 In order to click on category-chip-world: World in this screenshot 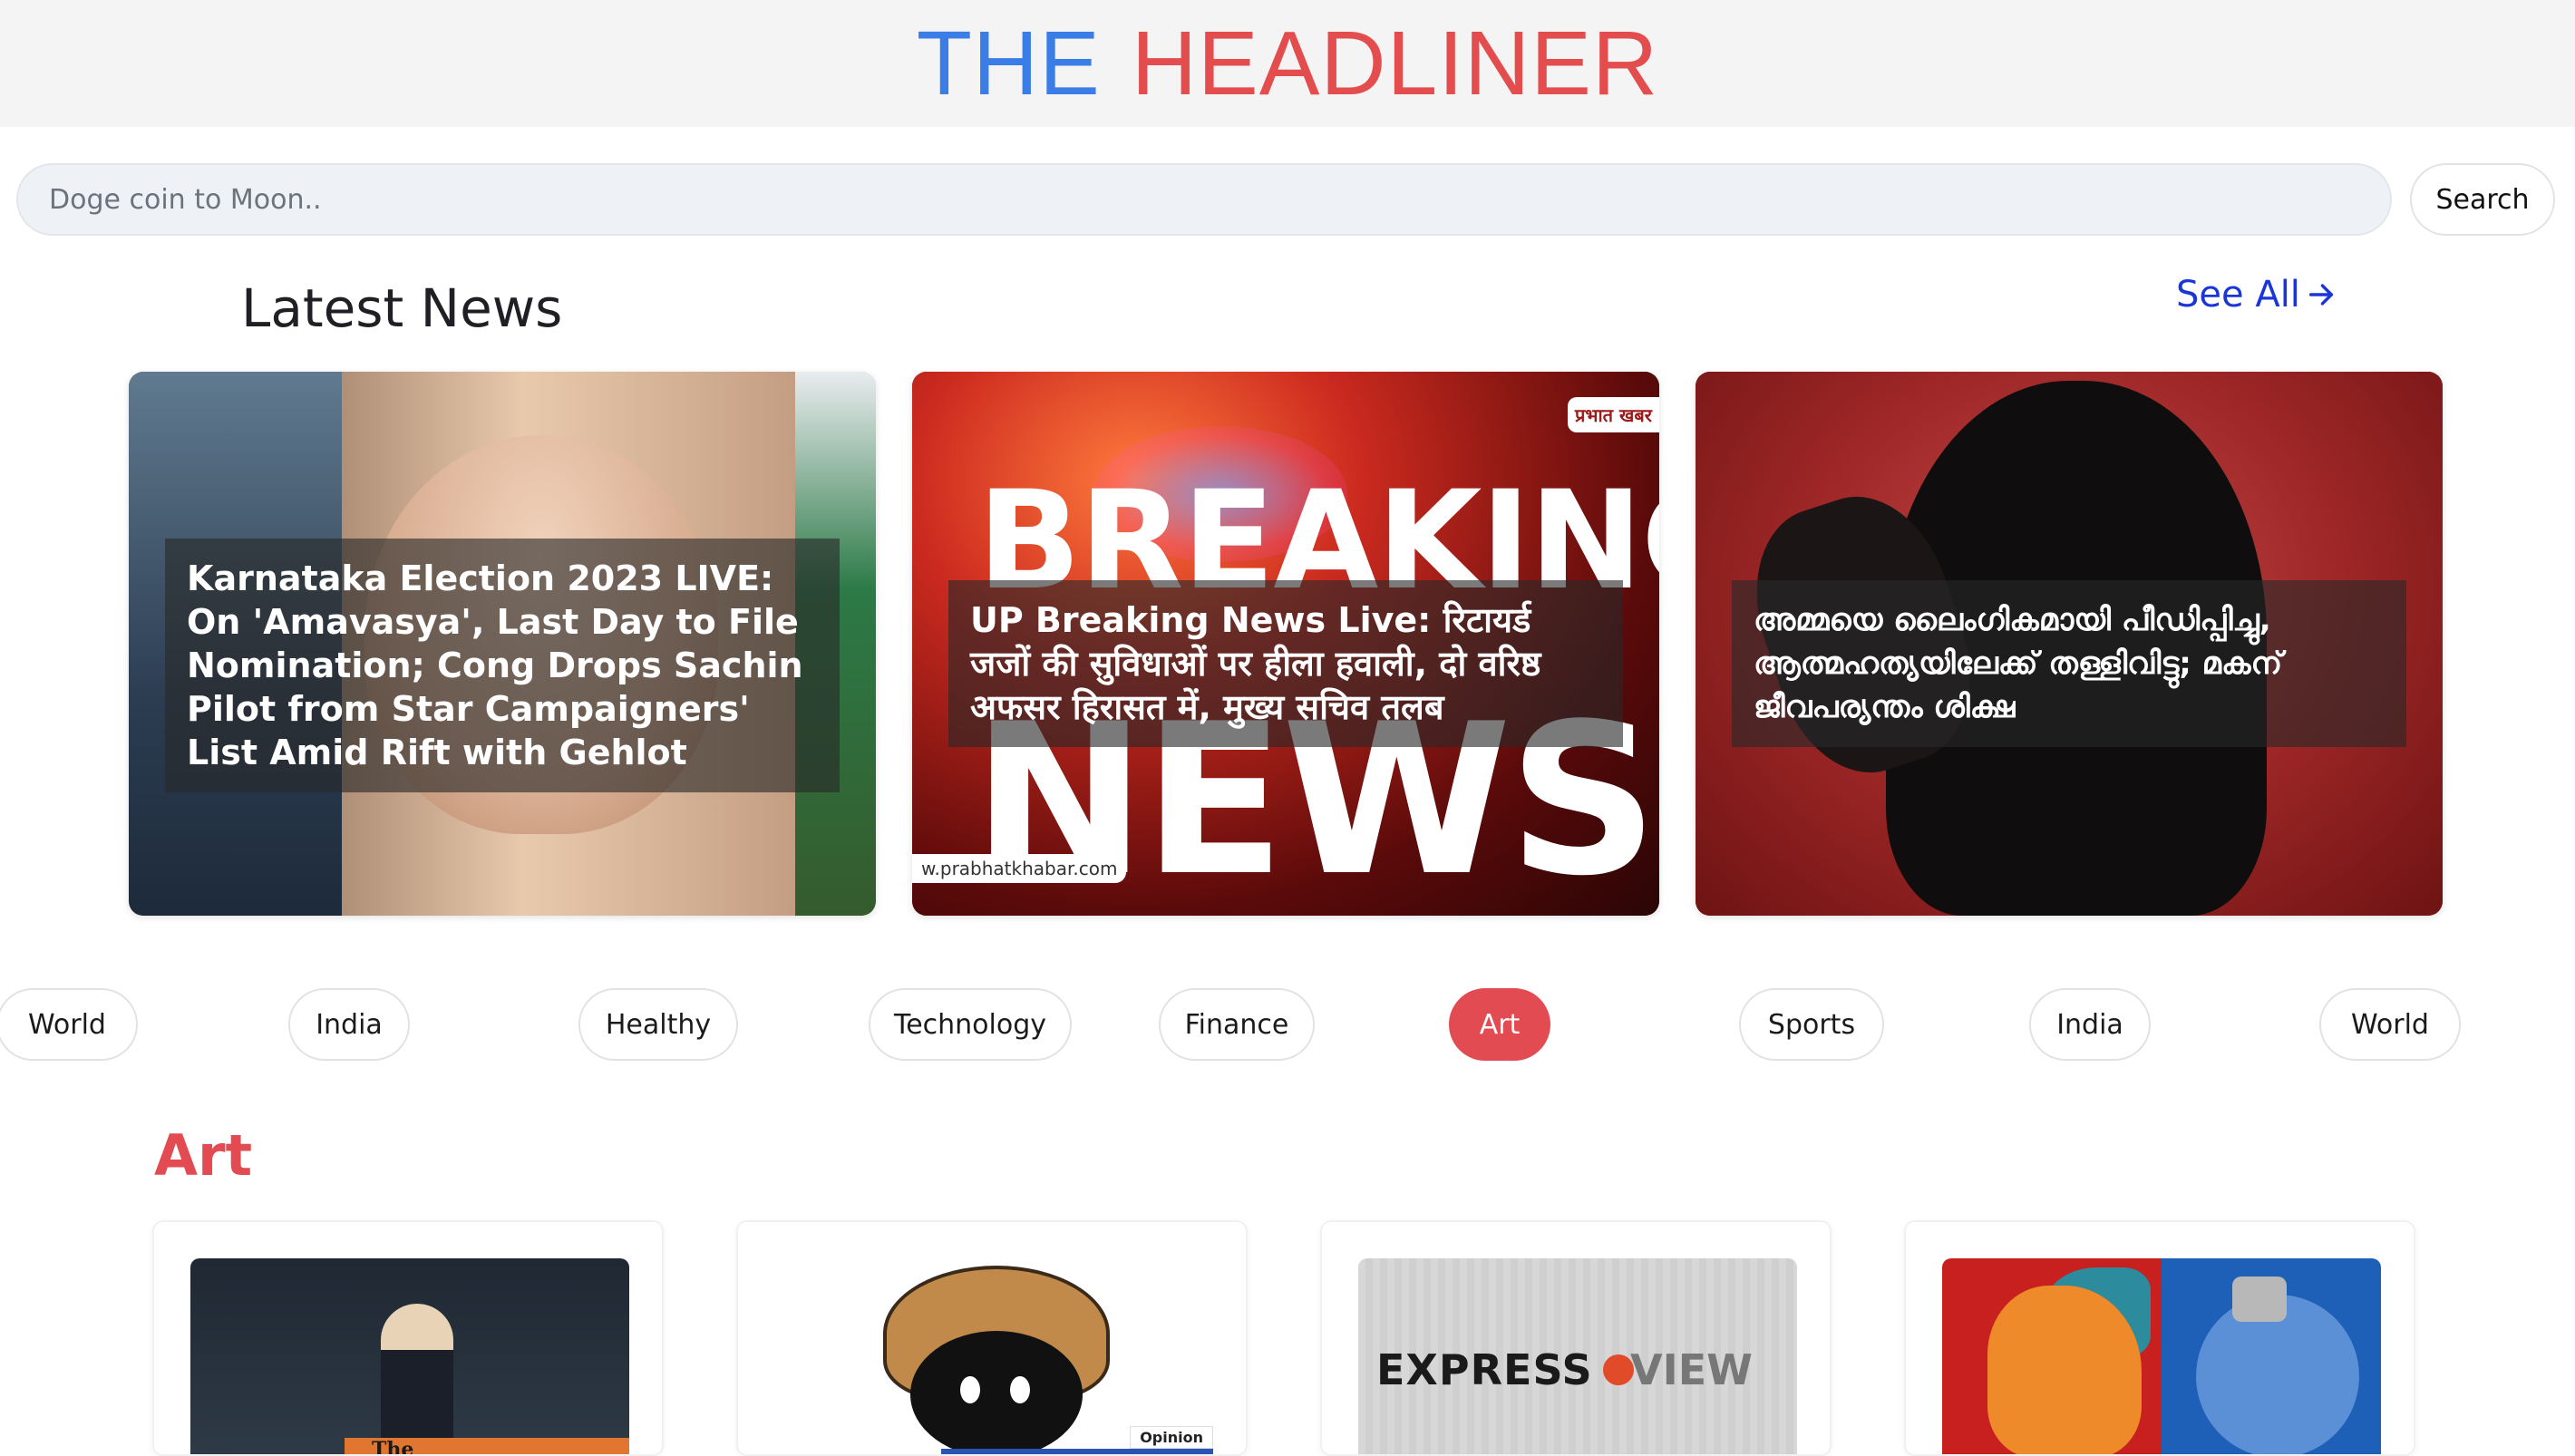, I will do `click(69, 1024)`.